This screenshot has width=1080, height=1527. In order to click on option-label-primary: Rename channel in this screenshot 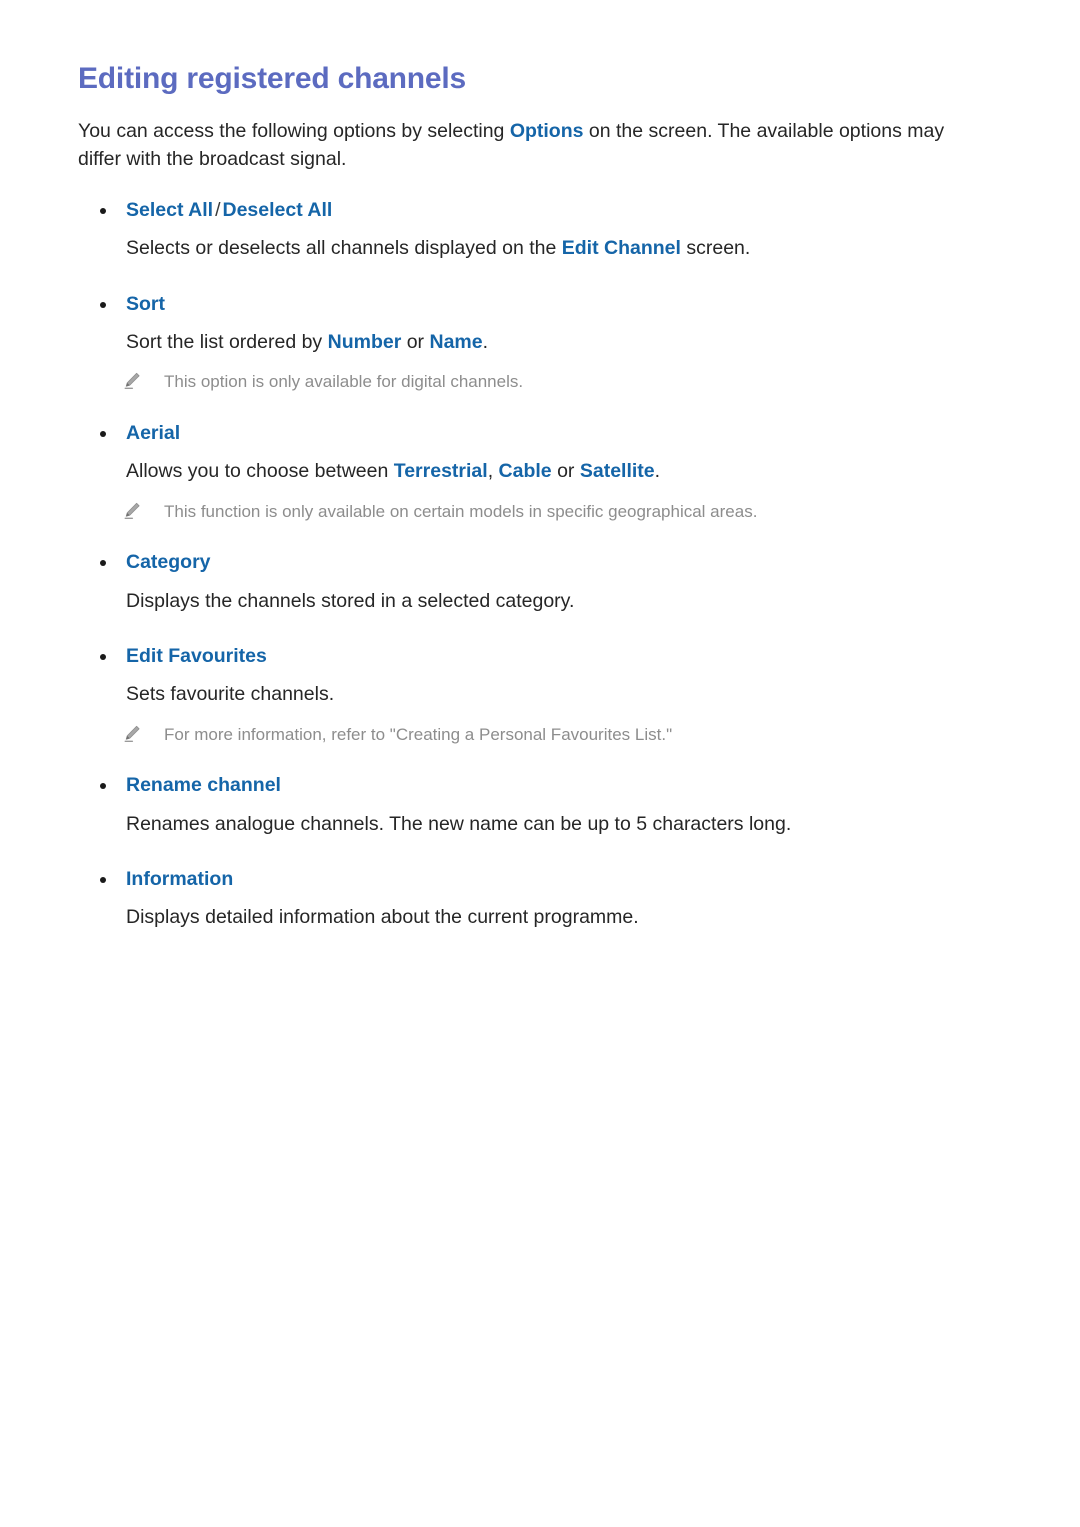, I will do `click(203, 785)`.